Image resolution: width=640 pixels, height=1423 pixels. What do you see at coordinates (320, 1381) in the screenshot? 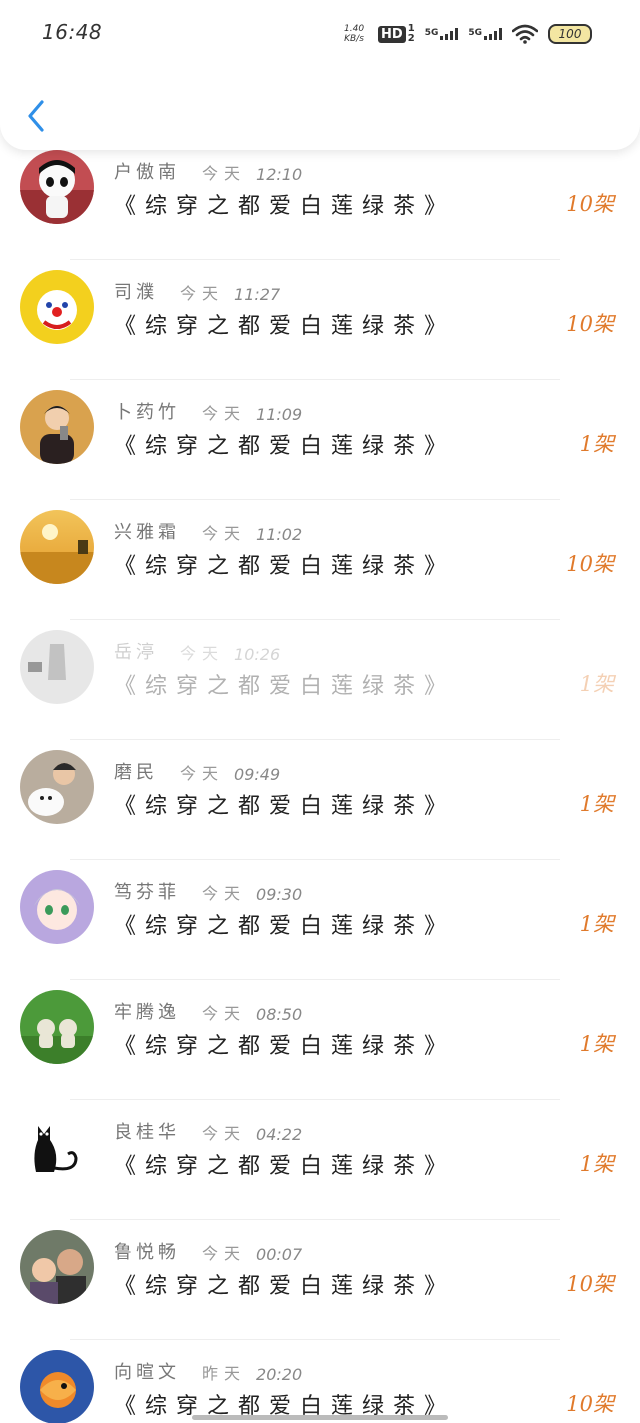
I see `list-item: 向暄文 昨天 20:20 《综穿之都爱白莲绿茶》 10架` at bounding box center [320, 1381].